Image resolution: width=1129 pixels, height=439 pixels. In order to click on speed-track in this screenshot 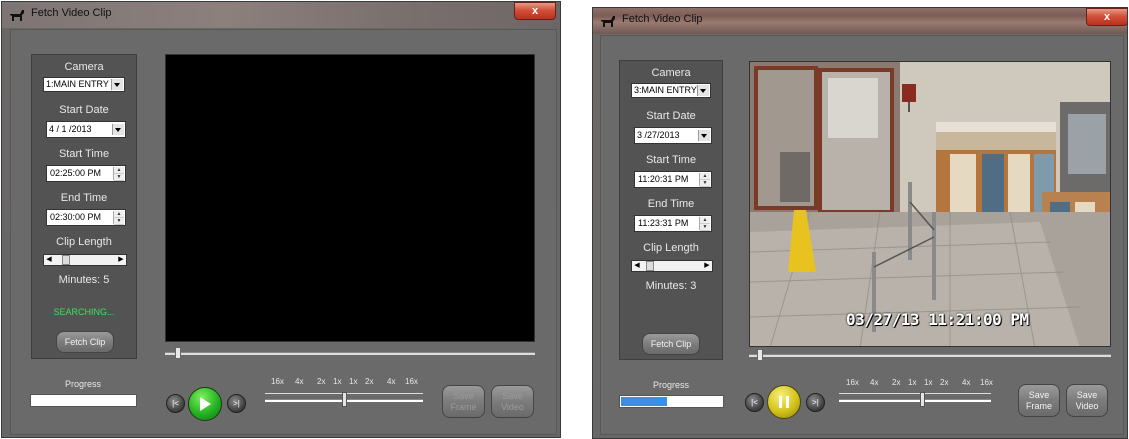, I will do `click(915, 400)`.